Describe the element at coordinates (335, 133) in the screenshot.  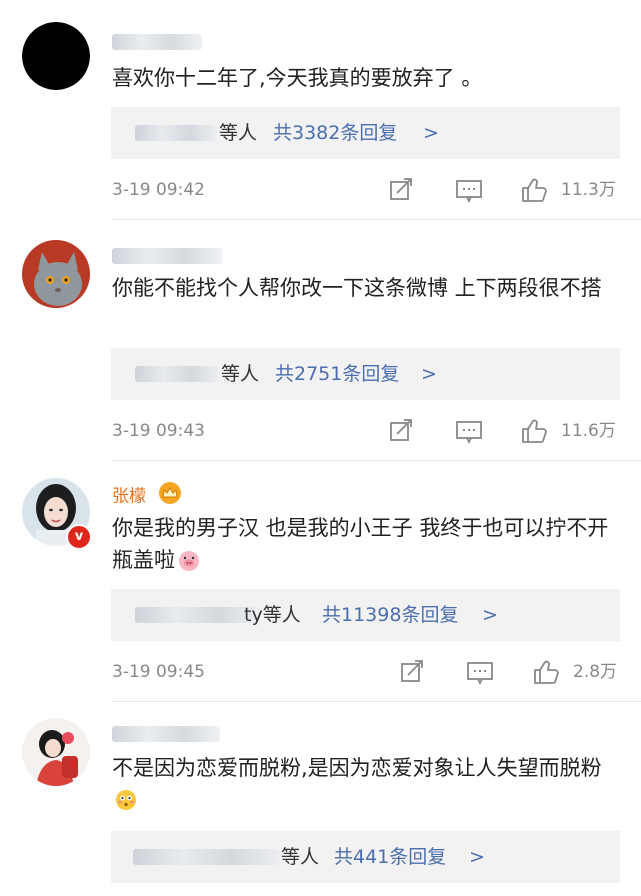
I see `reply-count: 共3382条回复` at that location.